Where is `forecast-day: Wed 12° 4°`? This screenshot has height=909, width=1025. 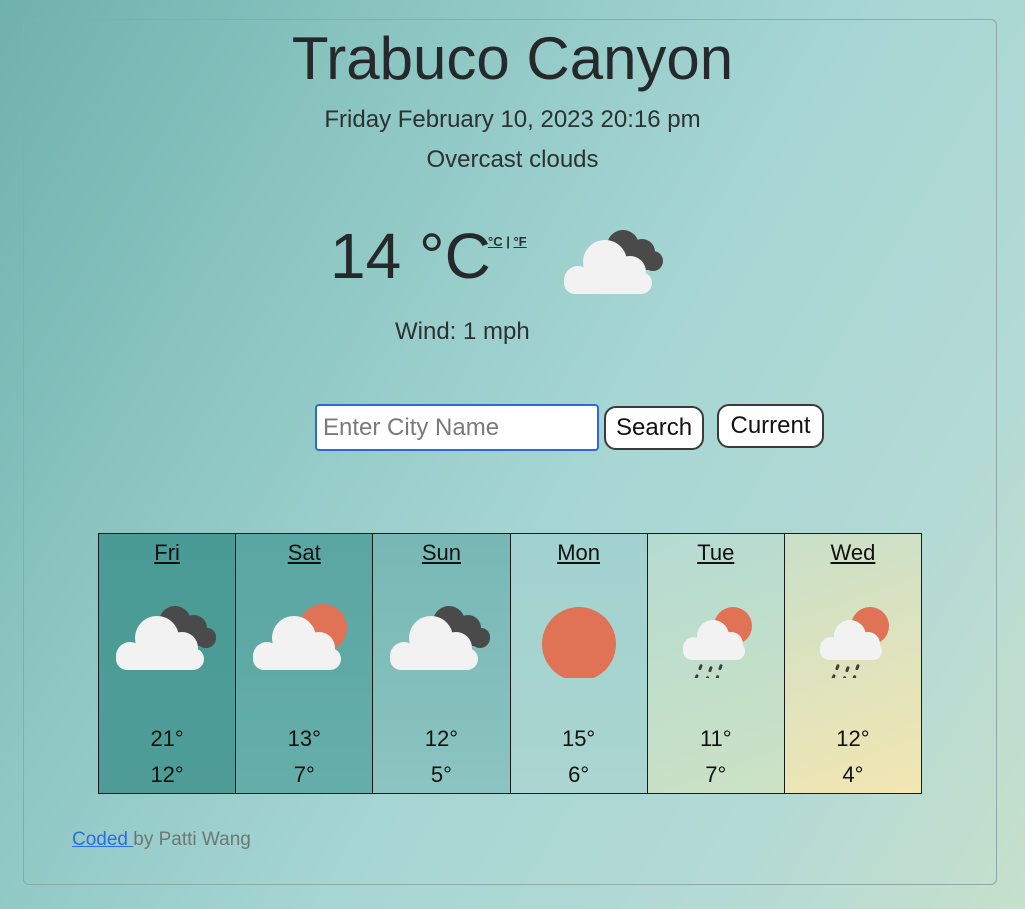 forecast-day: Wed 12° 4° is located at coordinates (853, 663).